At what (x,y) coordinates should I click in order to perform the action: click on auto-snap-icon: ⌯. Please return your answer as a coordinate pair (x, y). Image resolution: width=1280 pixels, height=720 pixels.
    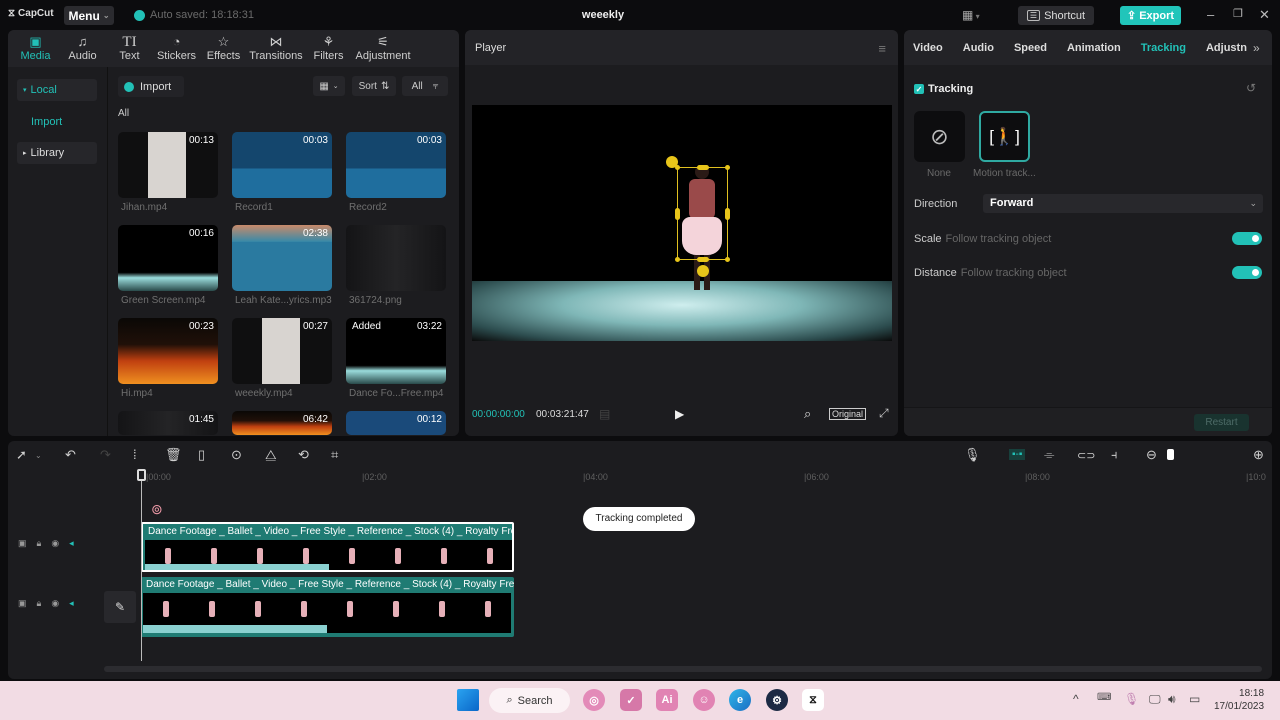
    Looking at the image, I should click on (1049, 455).